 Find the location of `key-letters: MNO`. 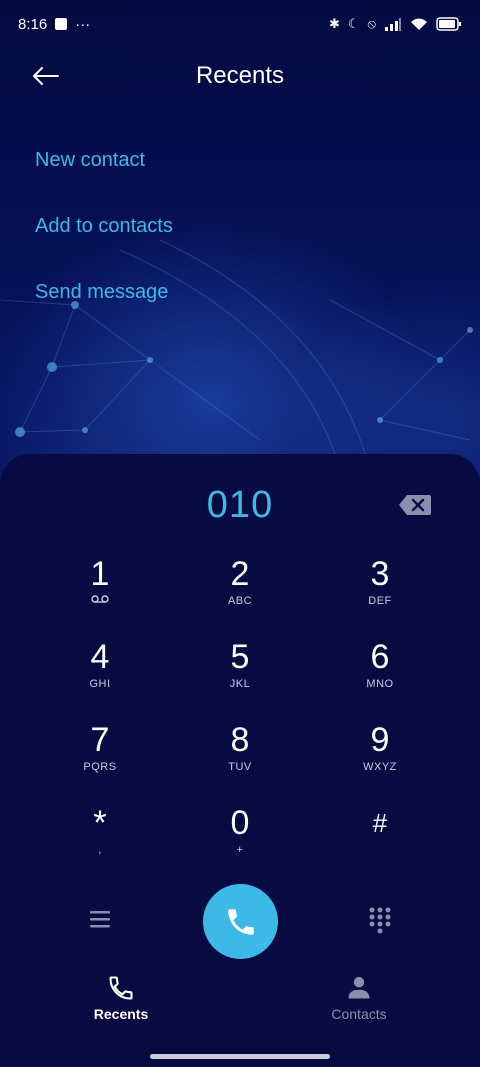

key-letters: MNO is located at coordinates (380, 684).